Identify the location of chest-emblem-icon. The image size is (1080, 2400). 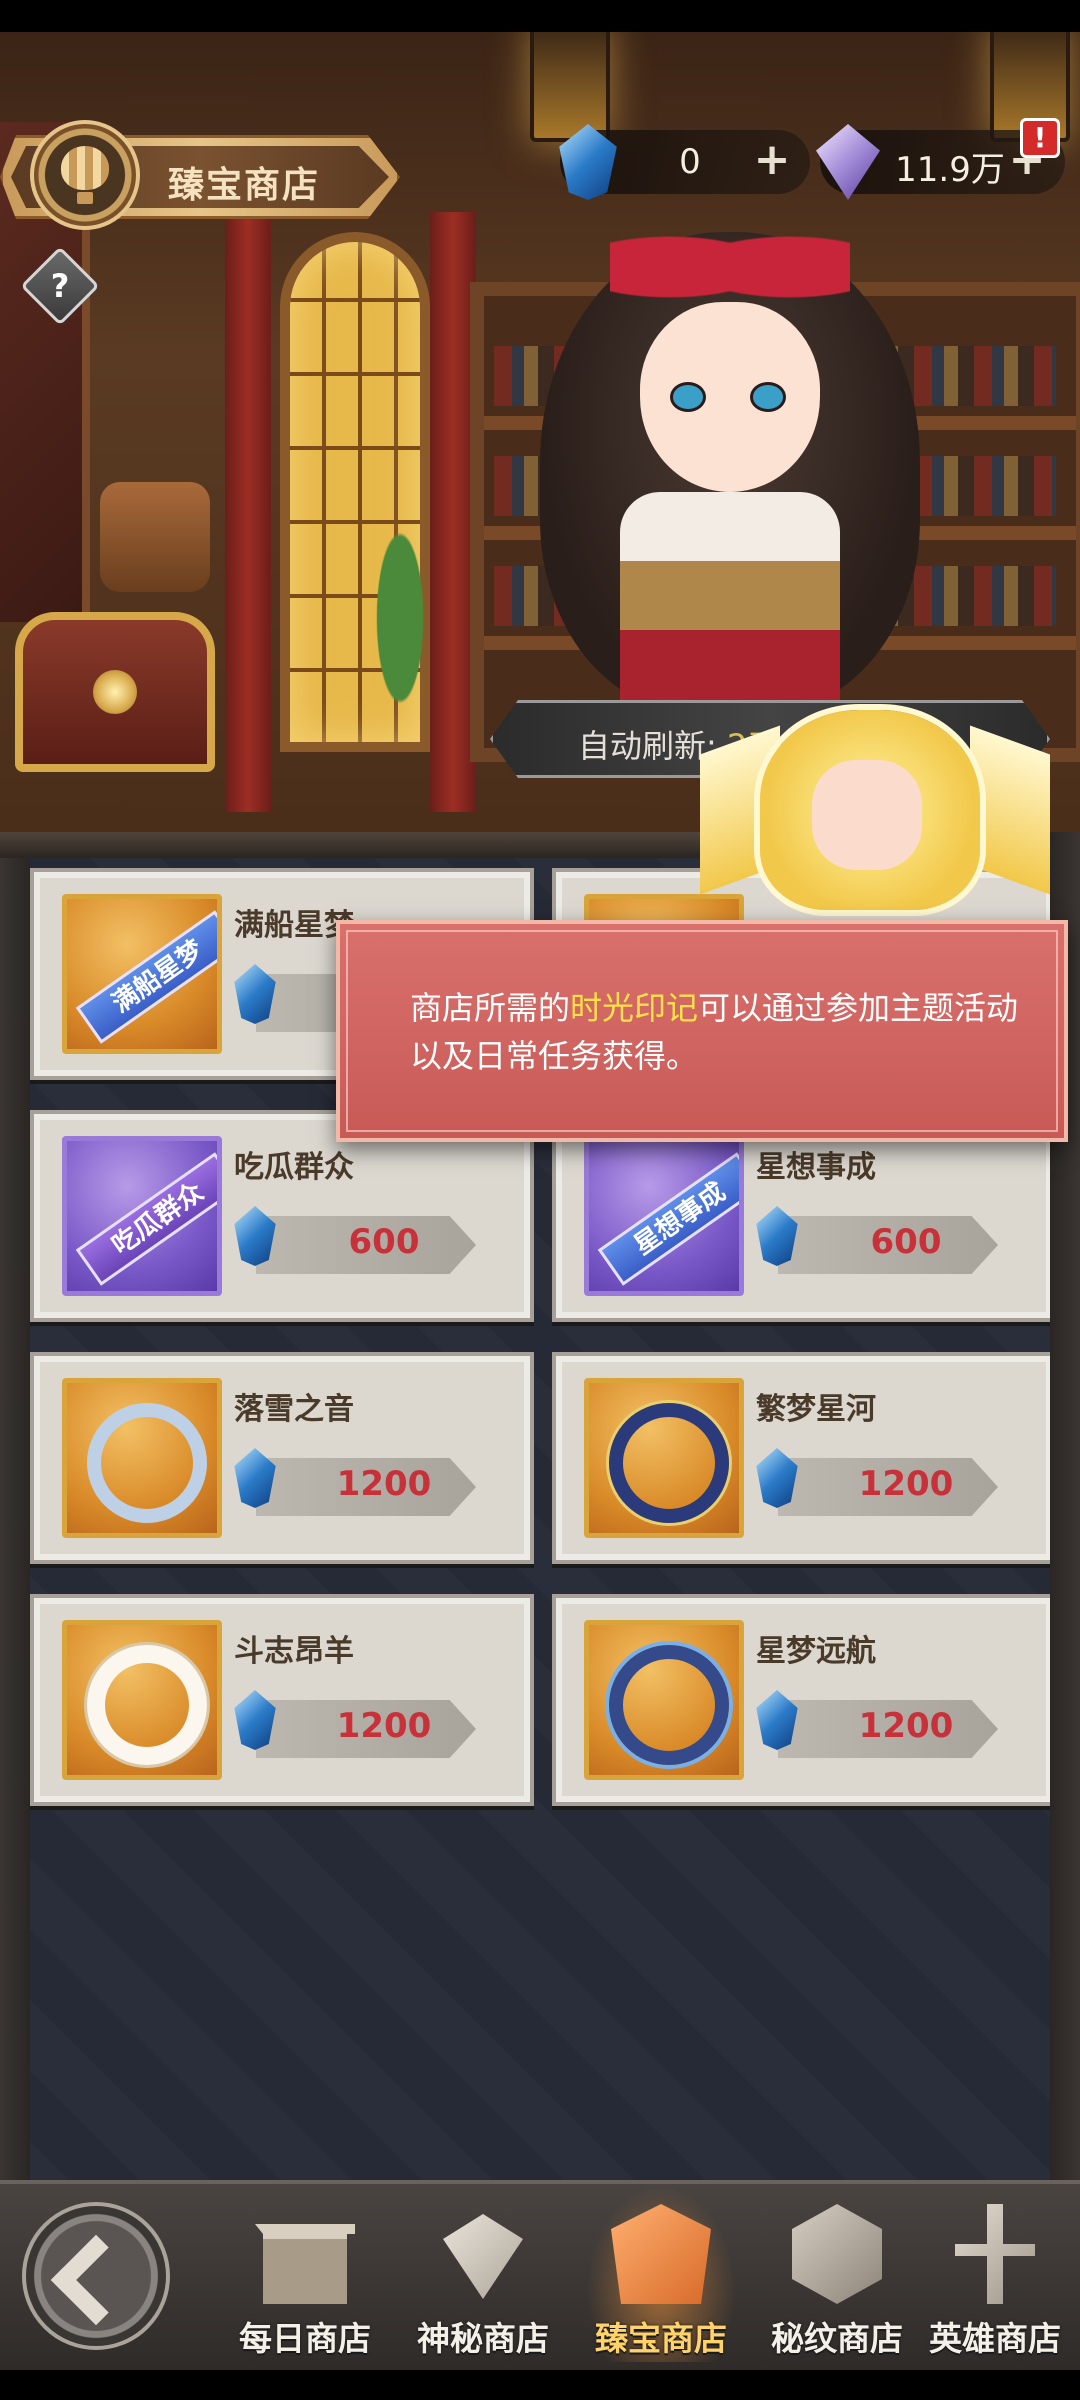
(115, 692).